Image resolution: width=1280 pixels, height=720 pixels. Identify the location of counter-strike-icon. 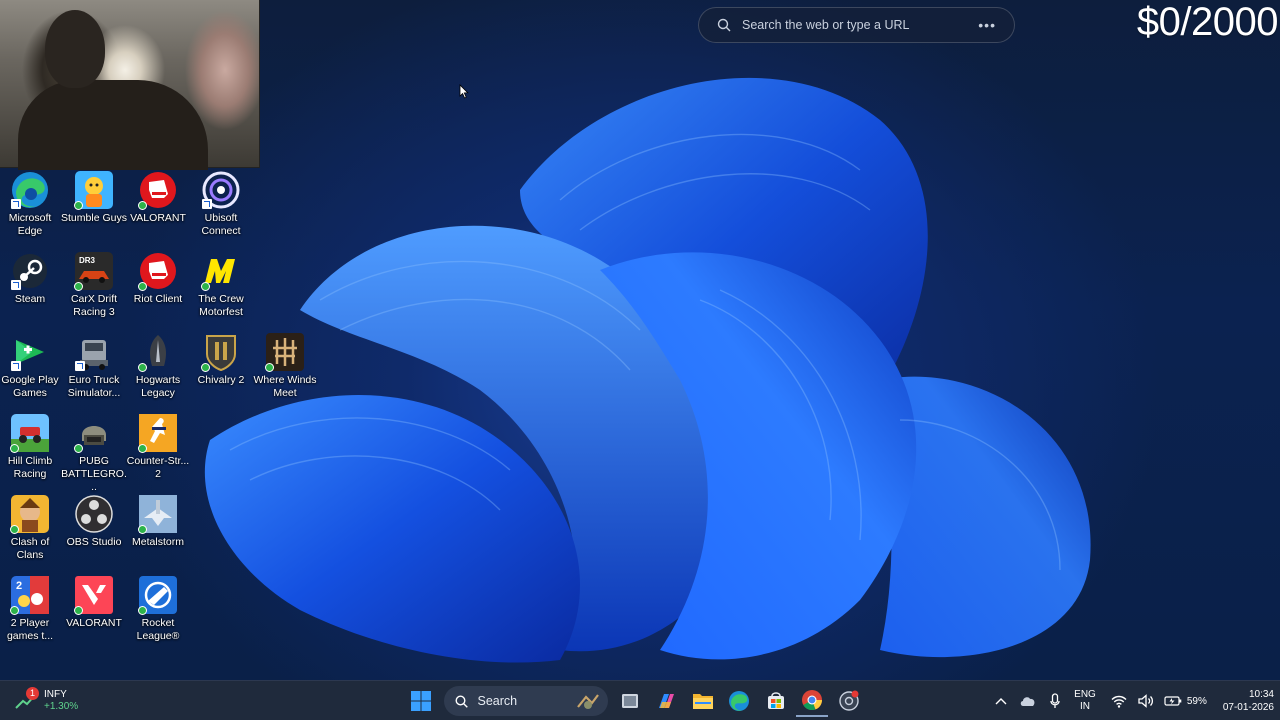
(158, 433).